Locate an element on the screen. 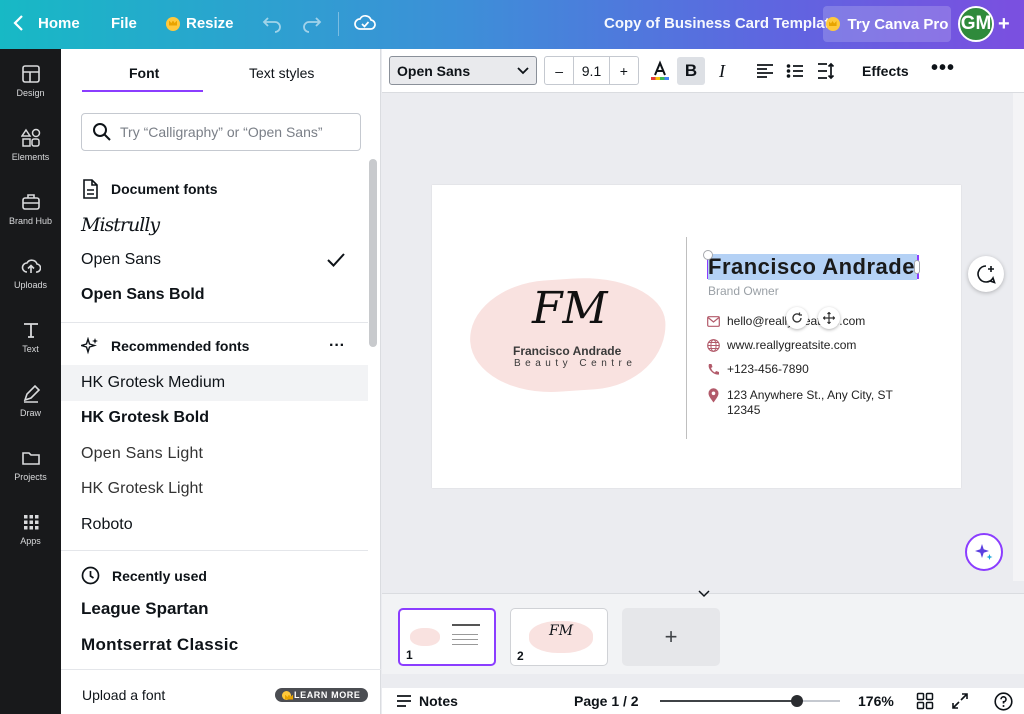 The image size is (1024, 714). help-icon is located at coordinates (1003, 701).